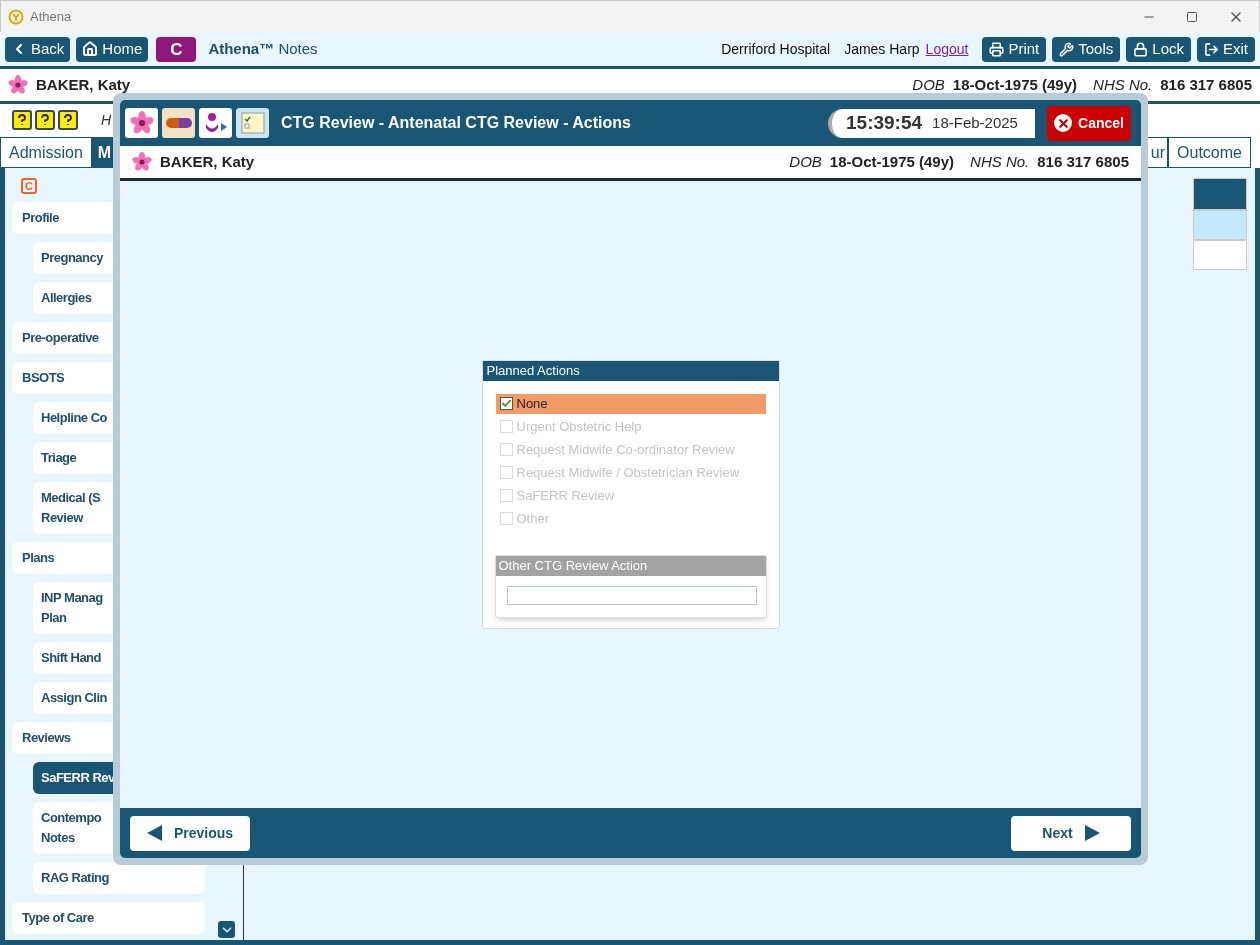 This screenshot has width=1260, height=945. Describe the element at coordinates (90, 49) in the screenshot. I see `house-icon` at that location.